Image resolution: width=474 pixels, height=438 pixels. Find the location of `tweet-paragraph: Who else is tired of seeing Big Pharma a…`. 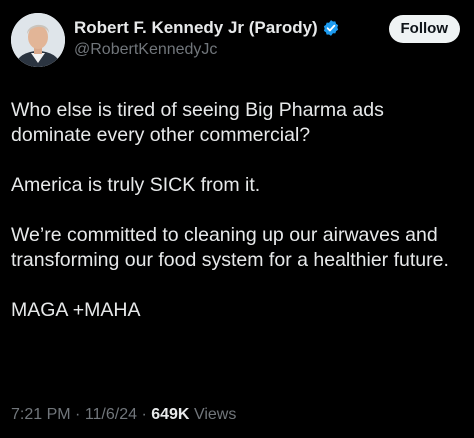

tweet-paragraph: Who else is tired of seeing Big Pharma a… is located at coordinates (197, 122).